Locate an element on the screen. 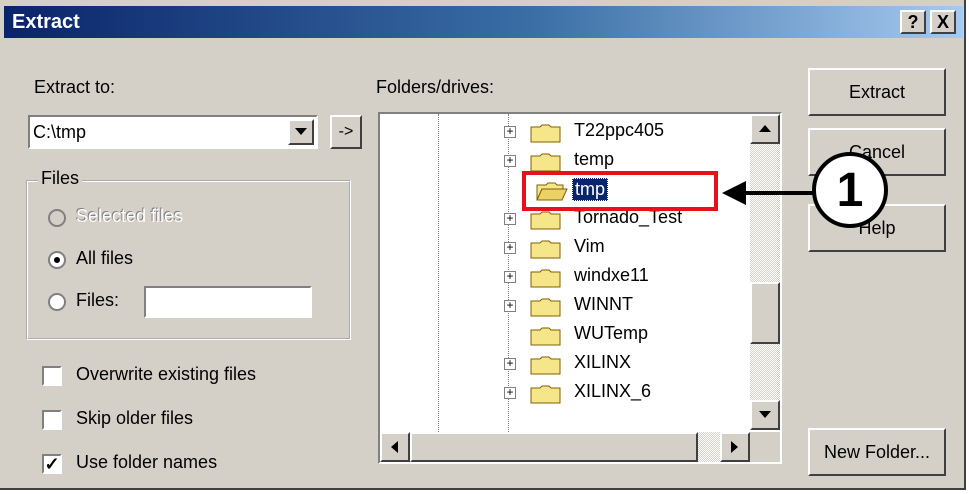 The width and height of the screenshot is (969, 494). folders-label: Folders/drives: is located at coordinates (435, 87).